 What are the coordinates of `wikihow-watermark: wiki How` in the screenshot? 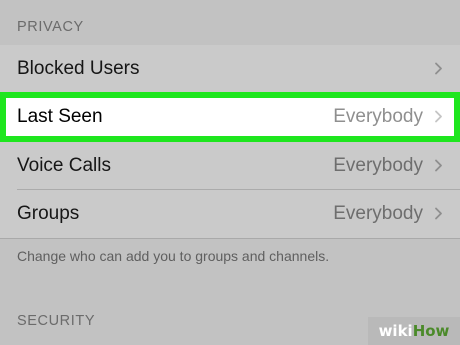 It's located at (414, 331).